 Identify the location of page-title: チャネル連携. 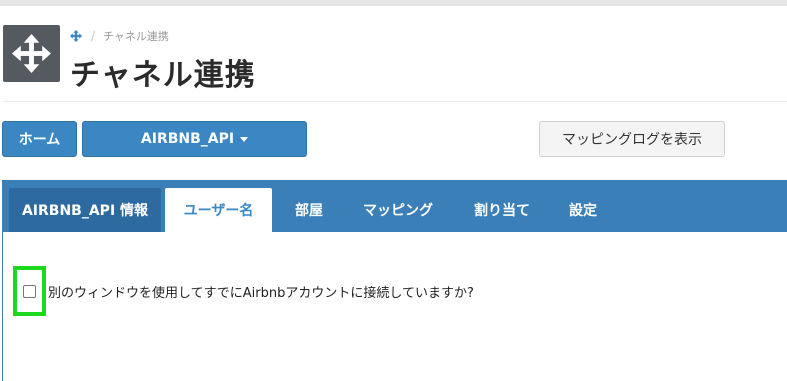
(163, 75).